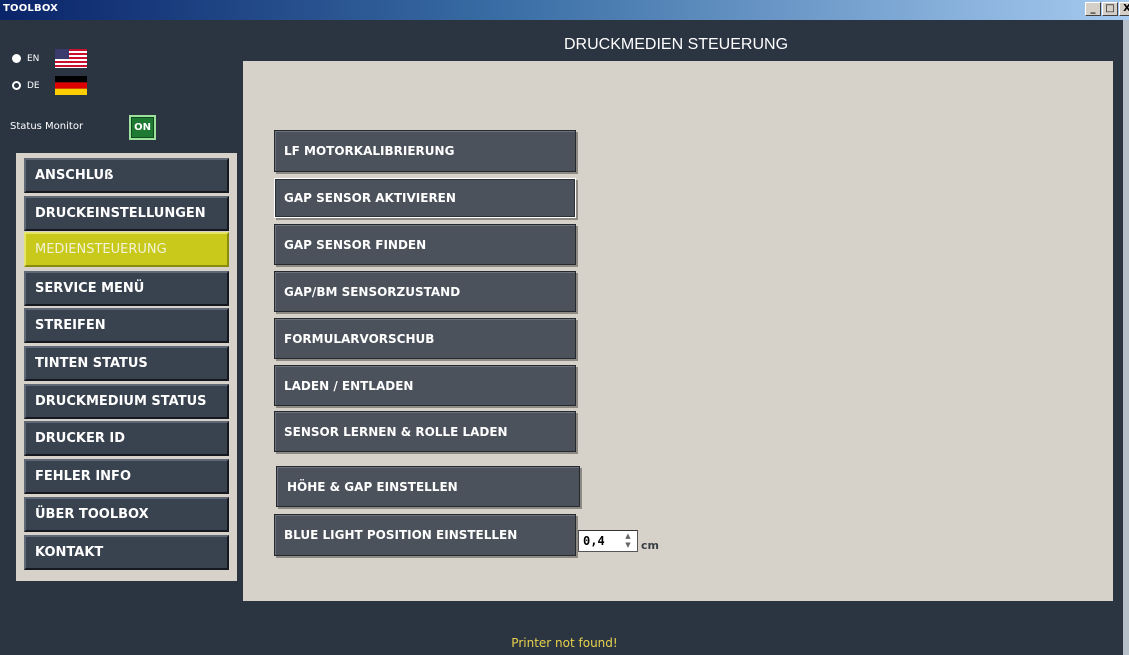 This screenshot has height=655, width=1129. Describe the element at coordinates (1093, 9) in the screenshot. I see `minimize-button: _` at that location.